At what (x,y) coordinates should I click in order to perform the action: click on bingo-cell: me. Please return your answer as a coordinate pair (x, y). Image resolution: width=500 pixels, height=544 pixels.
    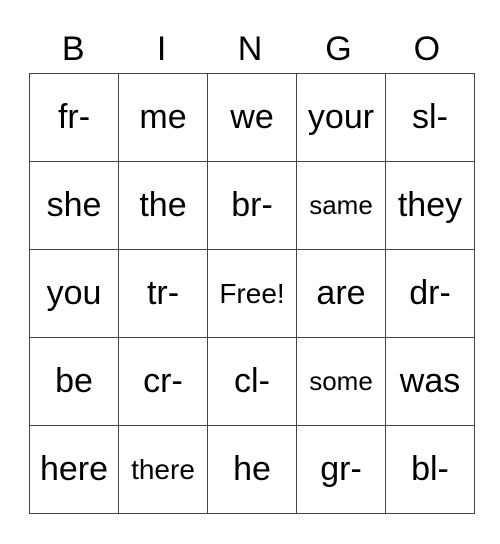
    Looking at the image, I should click on (163, 117).